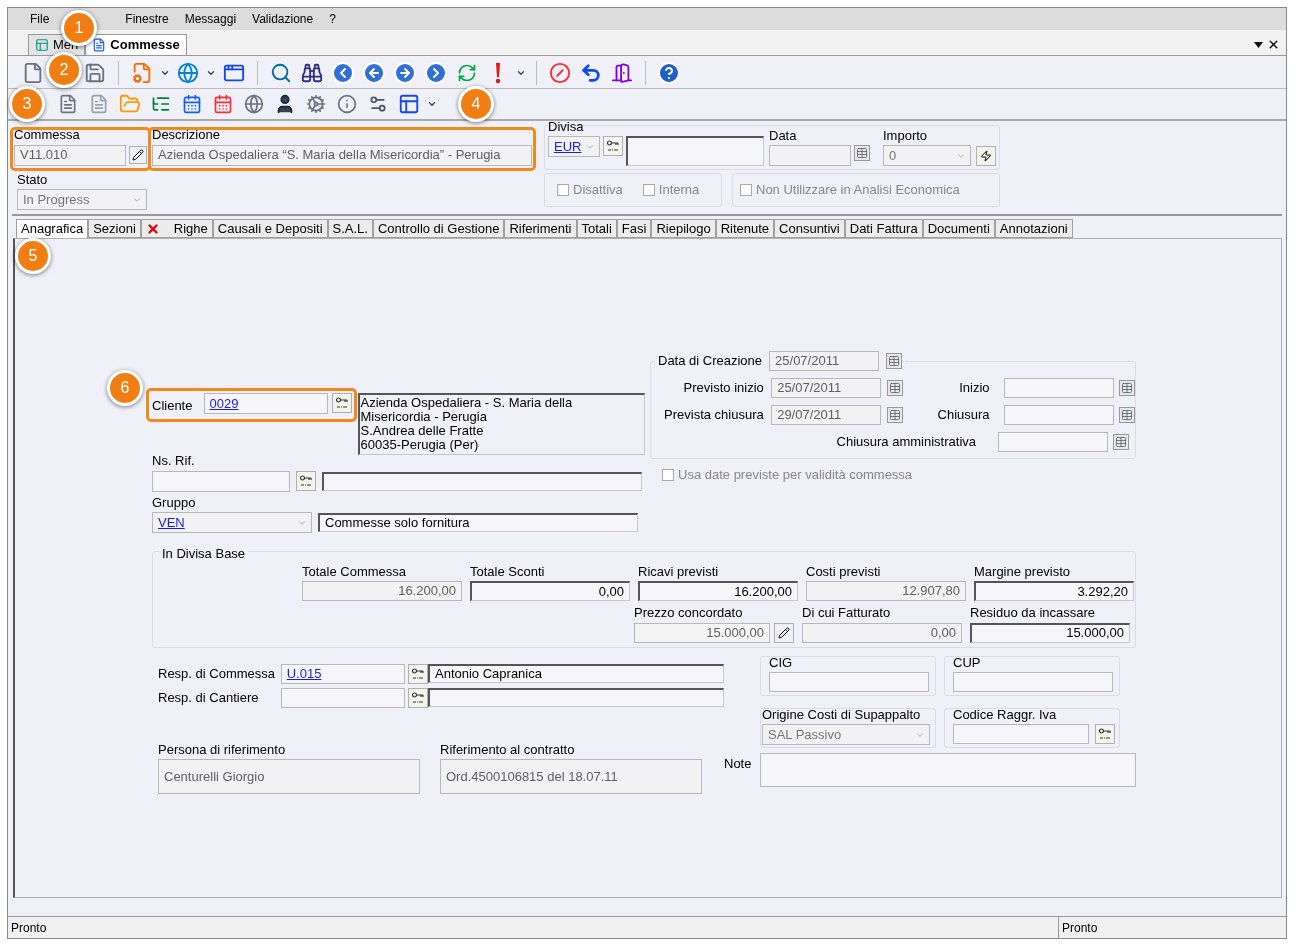  What do you see at coordinates (342, 155) in the screenshot?
I see `input-field: Azienda Ospedaliera “S. Maria della Misericordia” - Perugia` at bounding box center [342, 155].